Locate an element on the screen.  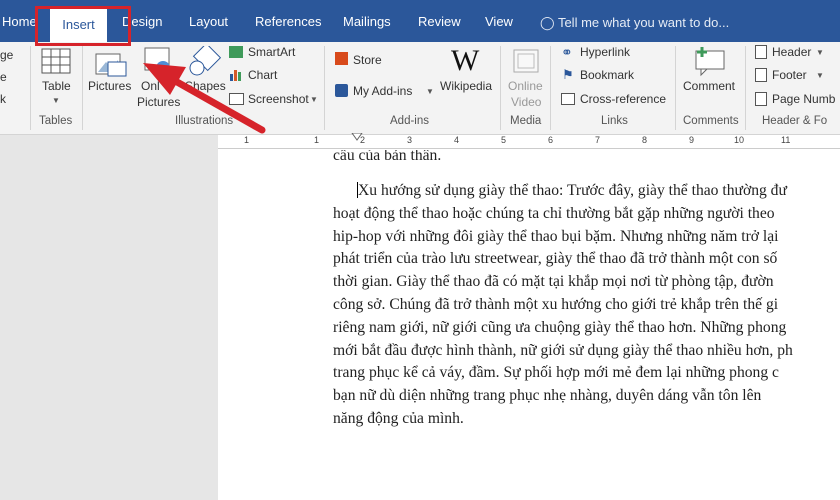
header-label: Header is located at coordinates (792, 52).